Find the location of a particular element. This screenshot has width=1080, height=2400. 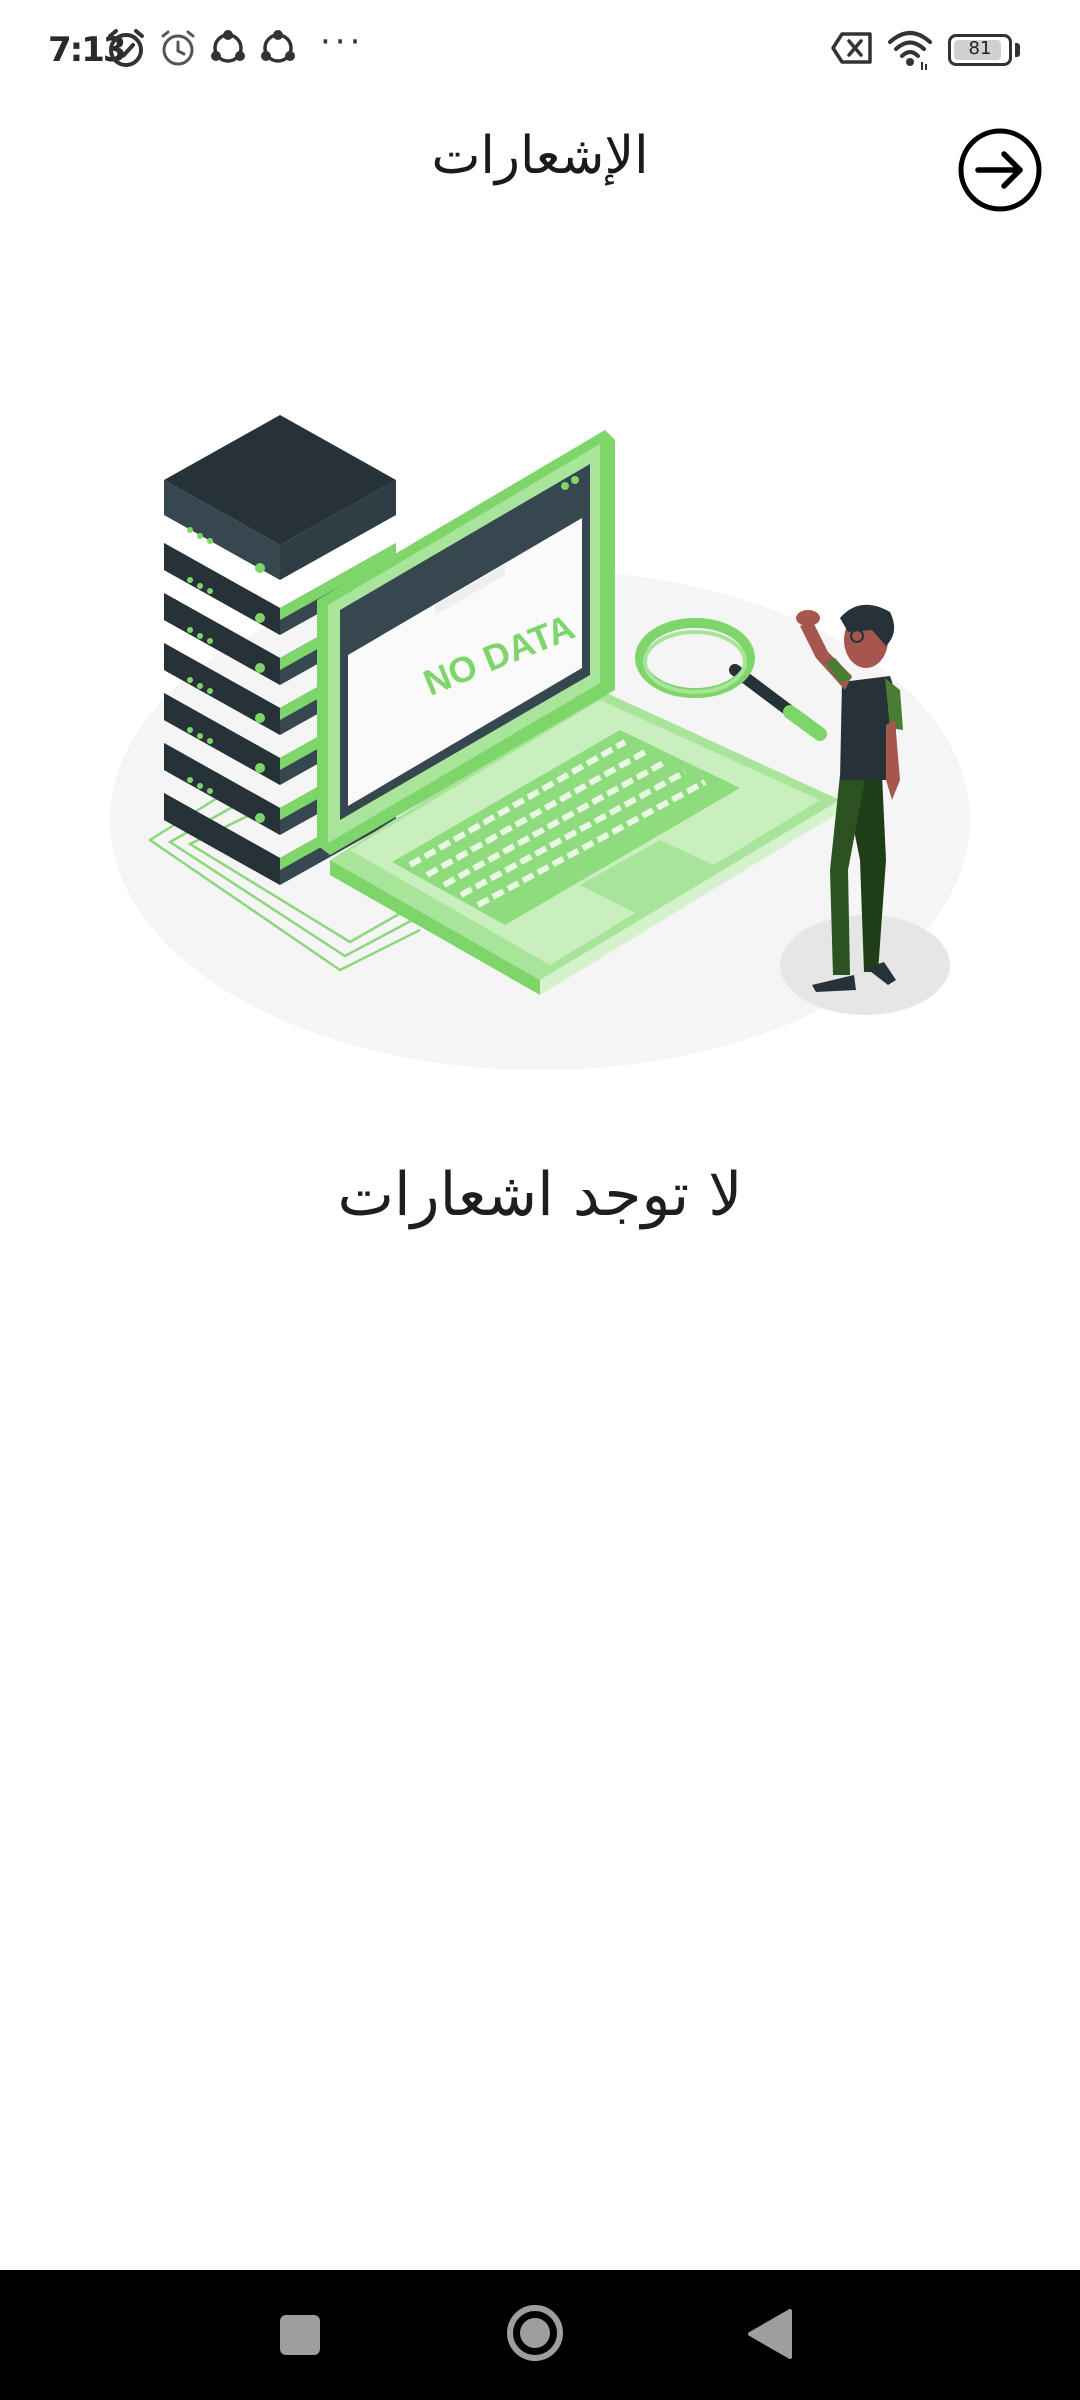

back-button is located at coordinates (1000, 170).